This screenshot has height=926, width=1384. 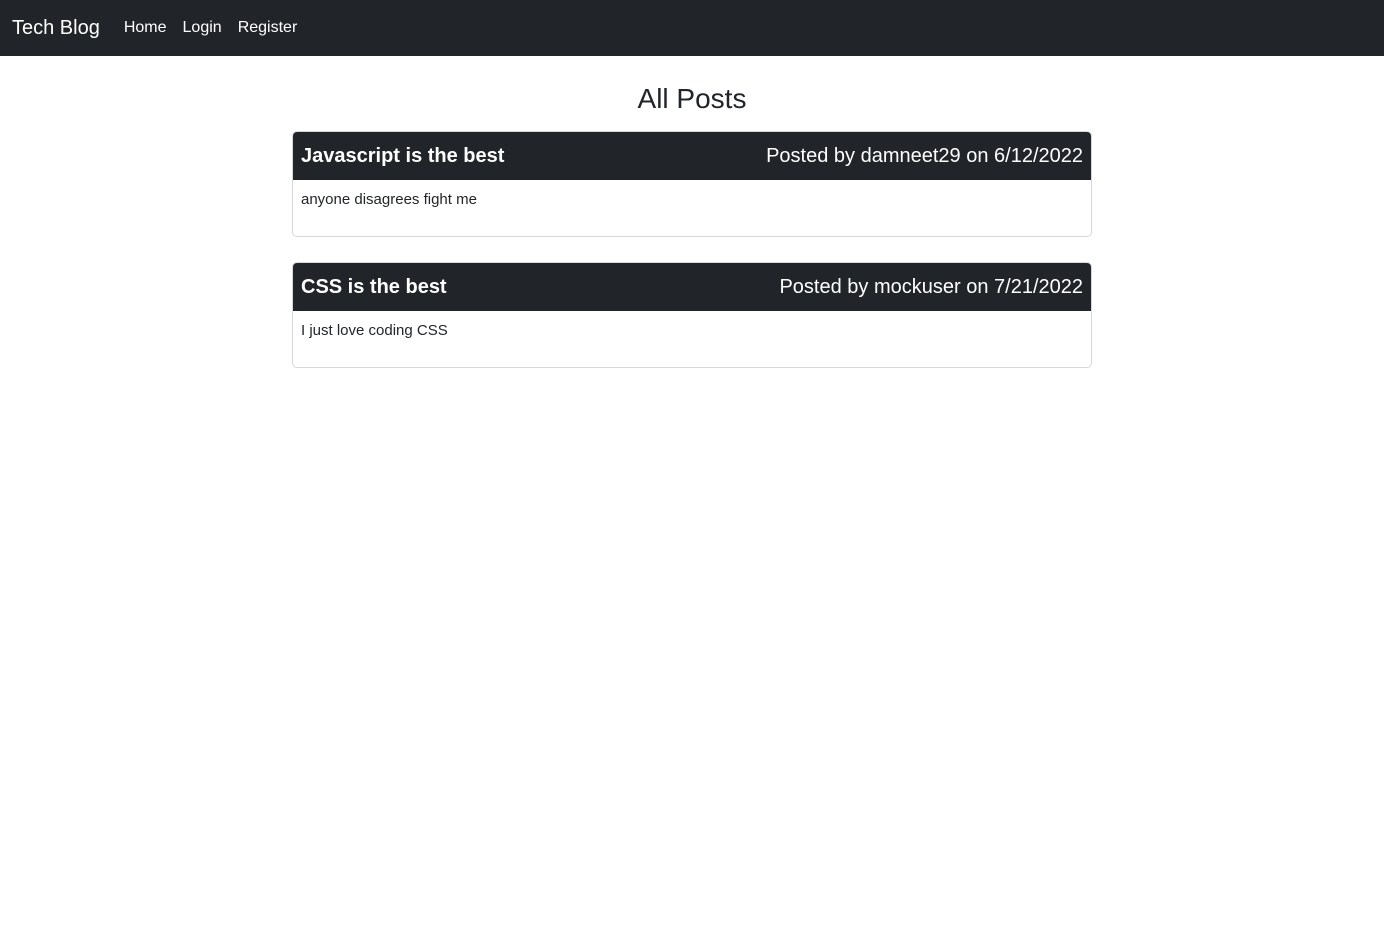 I want to click on nav-links: Home Login Register, so click(x=218, y=28).